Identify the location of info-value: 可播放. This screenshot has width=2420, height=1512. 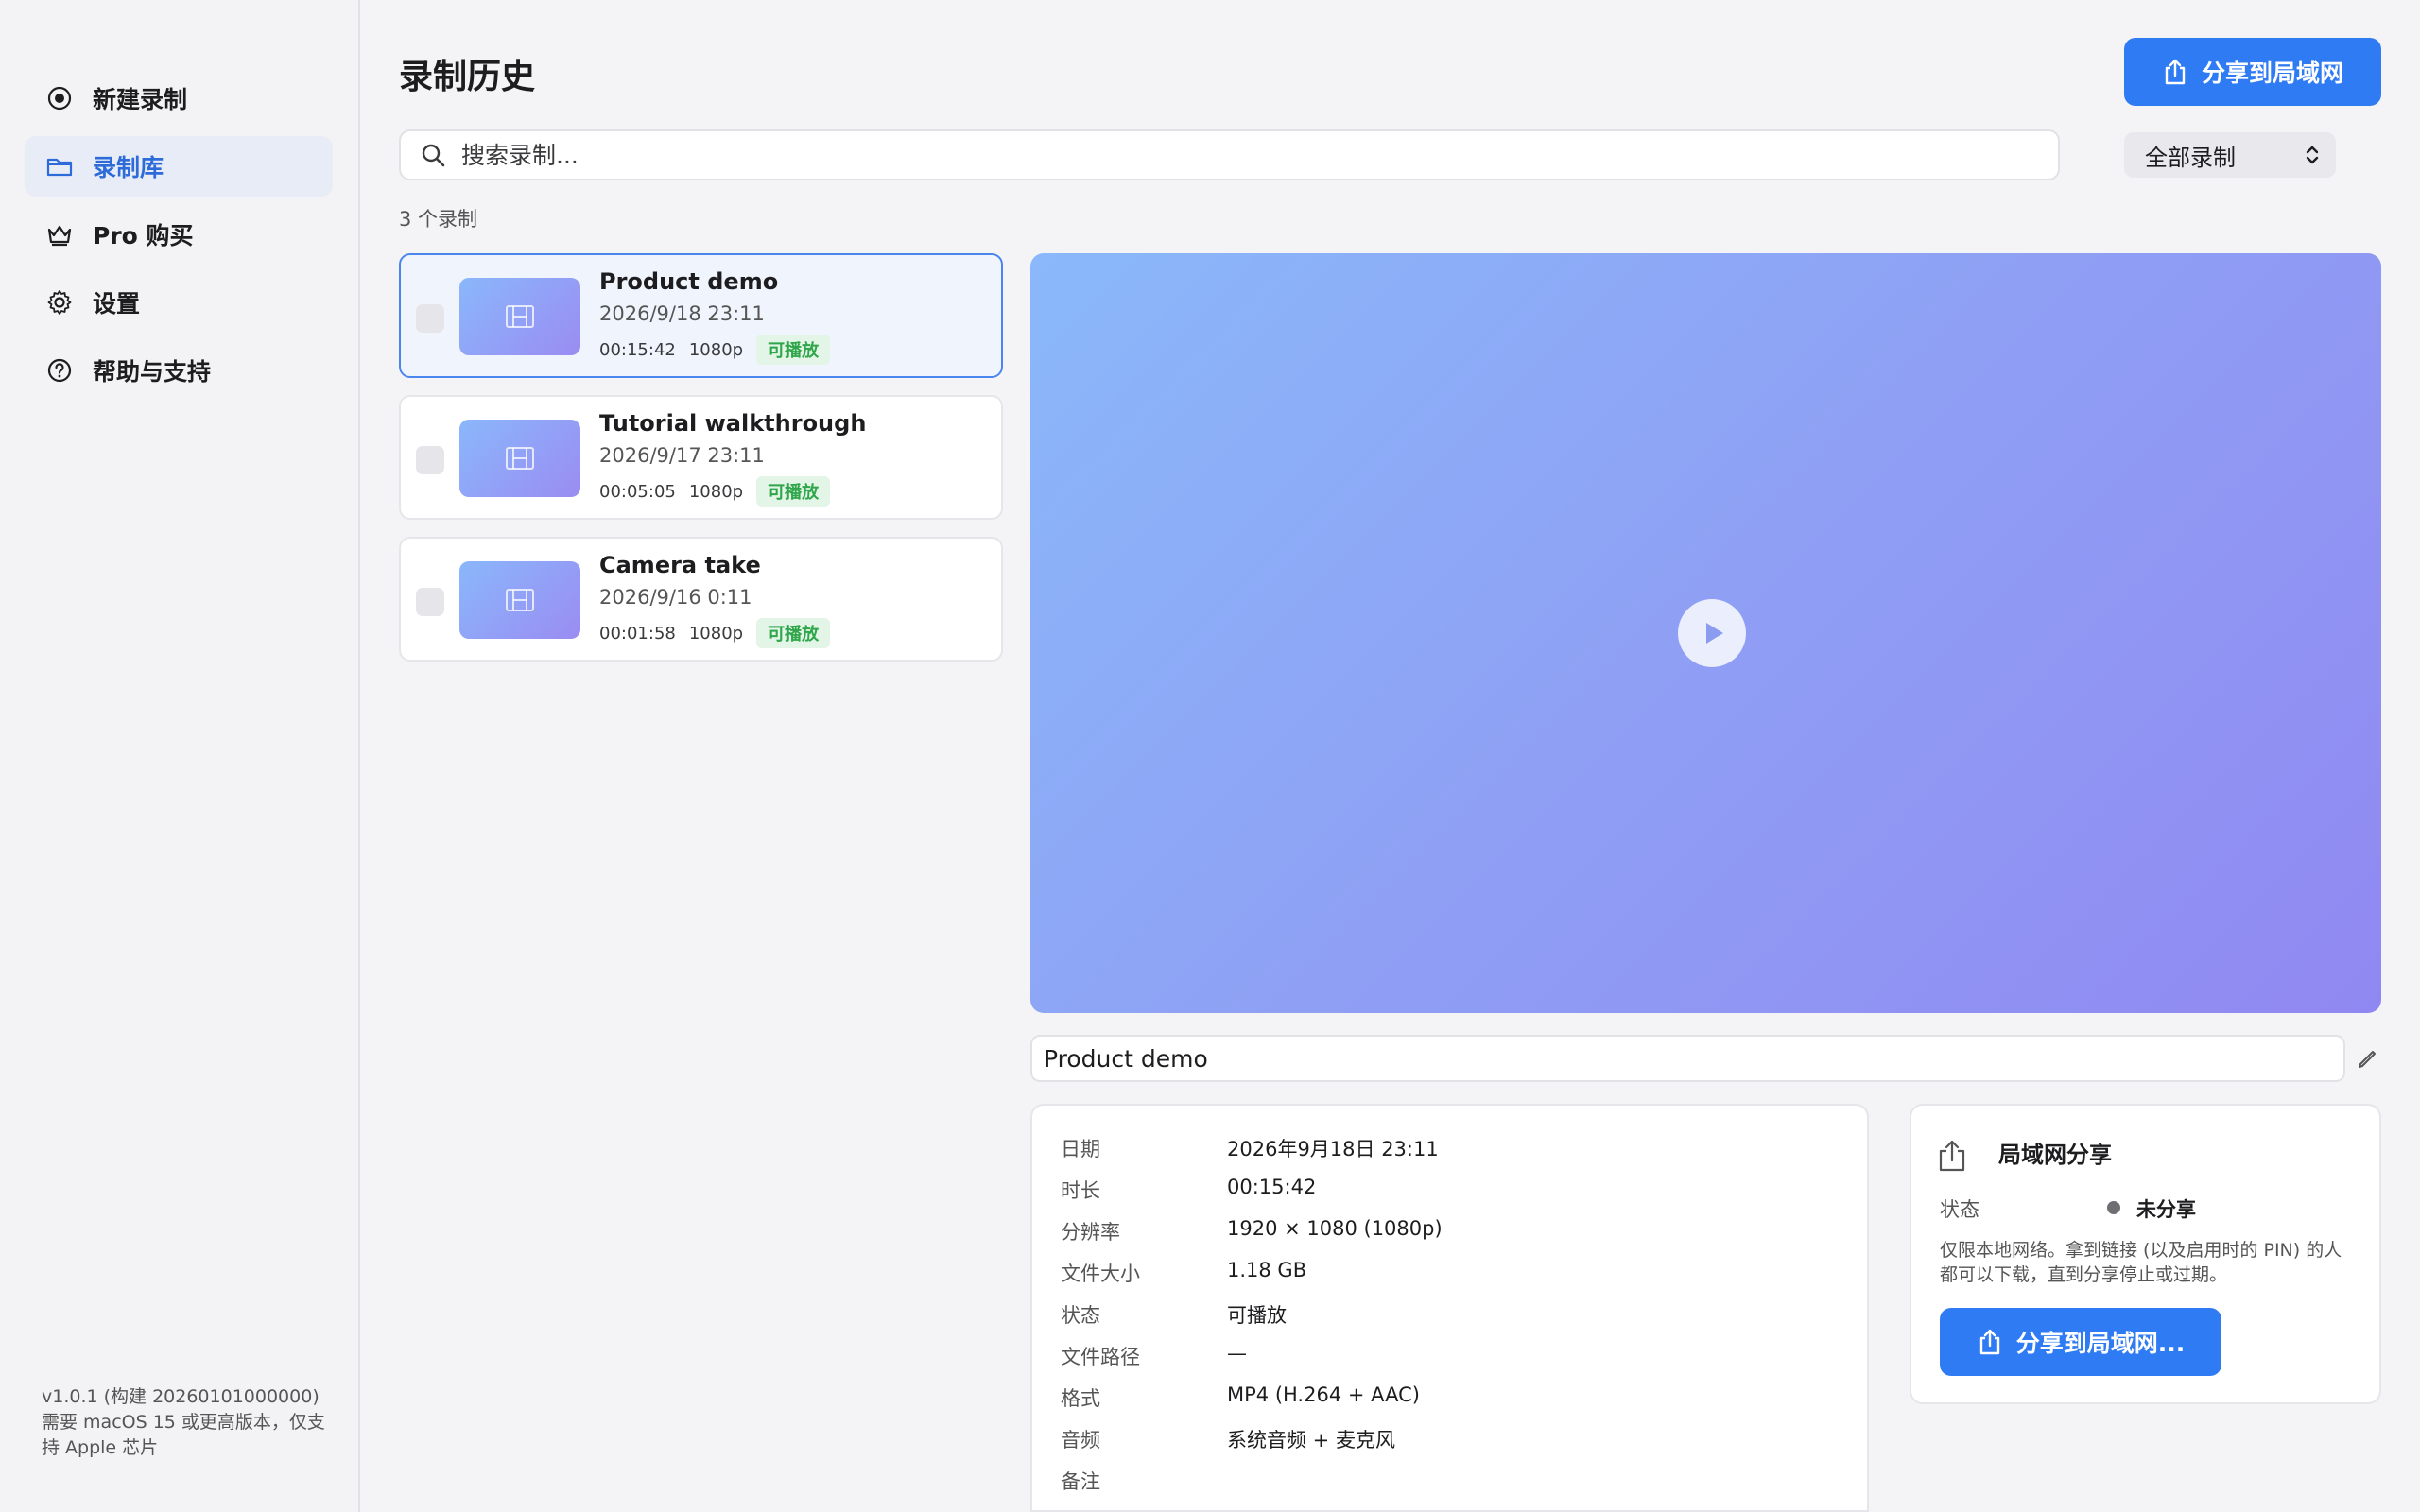
(1257, 1315).